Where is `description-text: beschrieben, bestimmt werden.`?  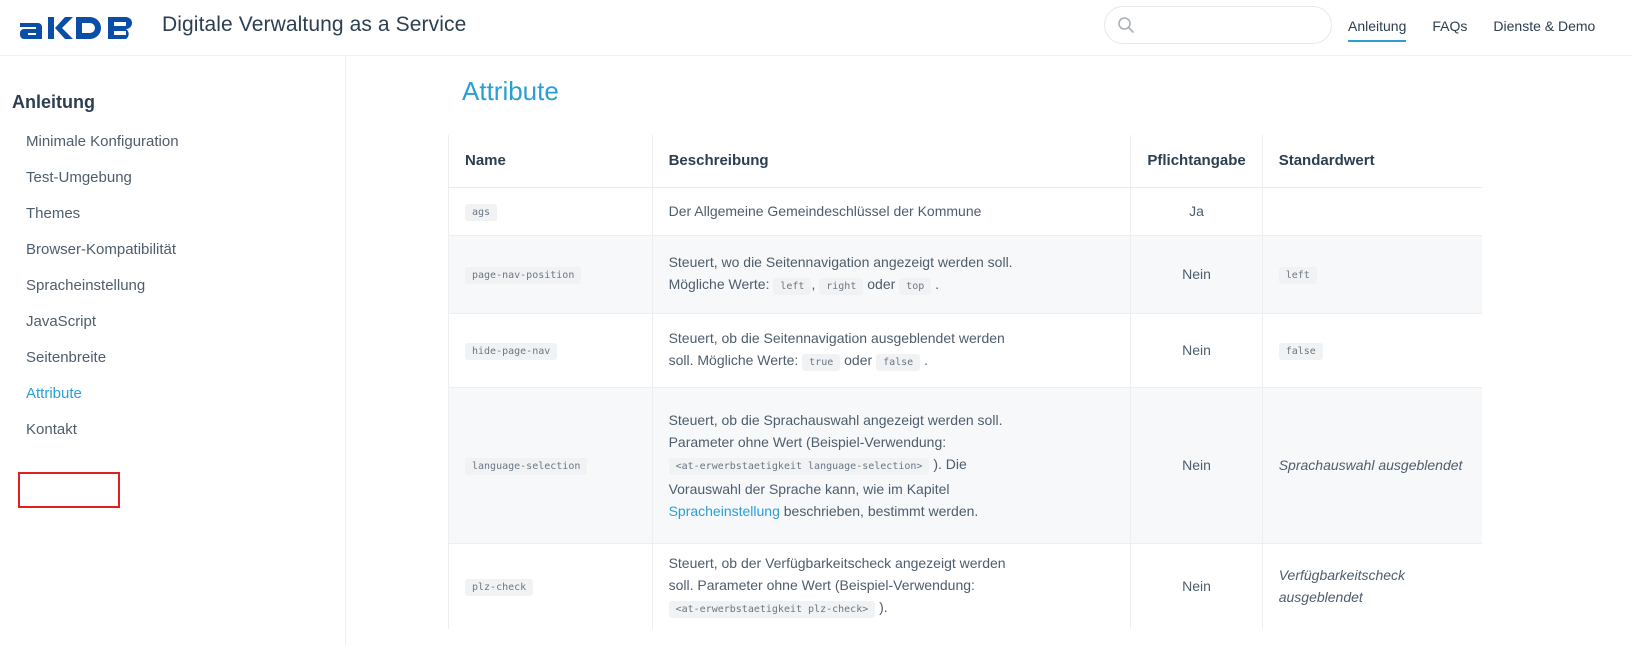 description-text: beschrieben, bestimmt werden. is located at coordinates (881, 510).